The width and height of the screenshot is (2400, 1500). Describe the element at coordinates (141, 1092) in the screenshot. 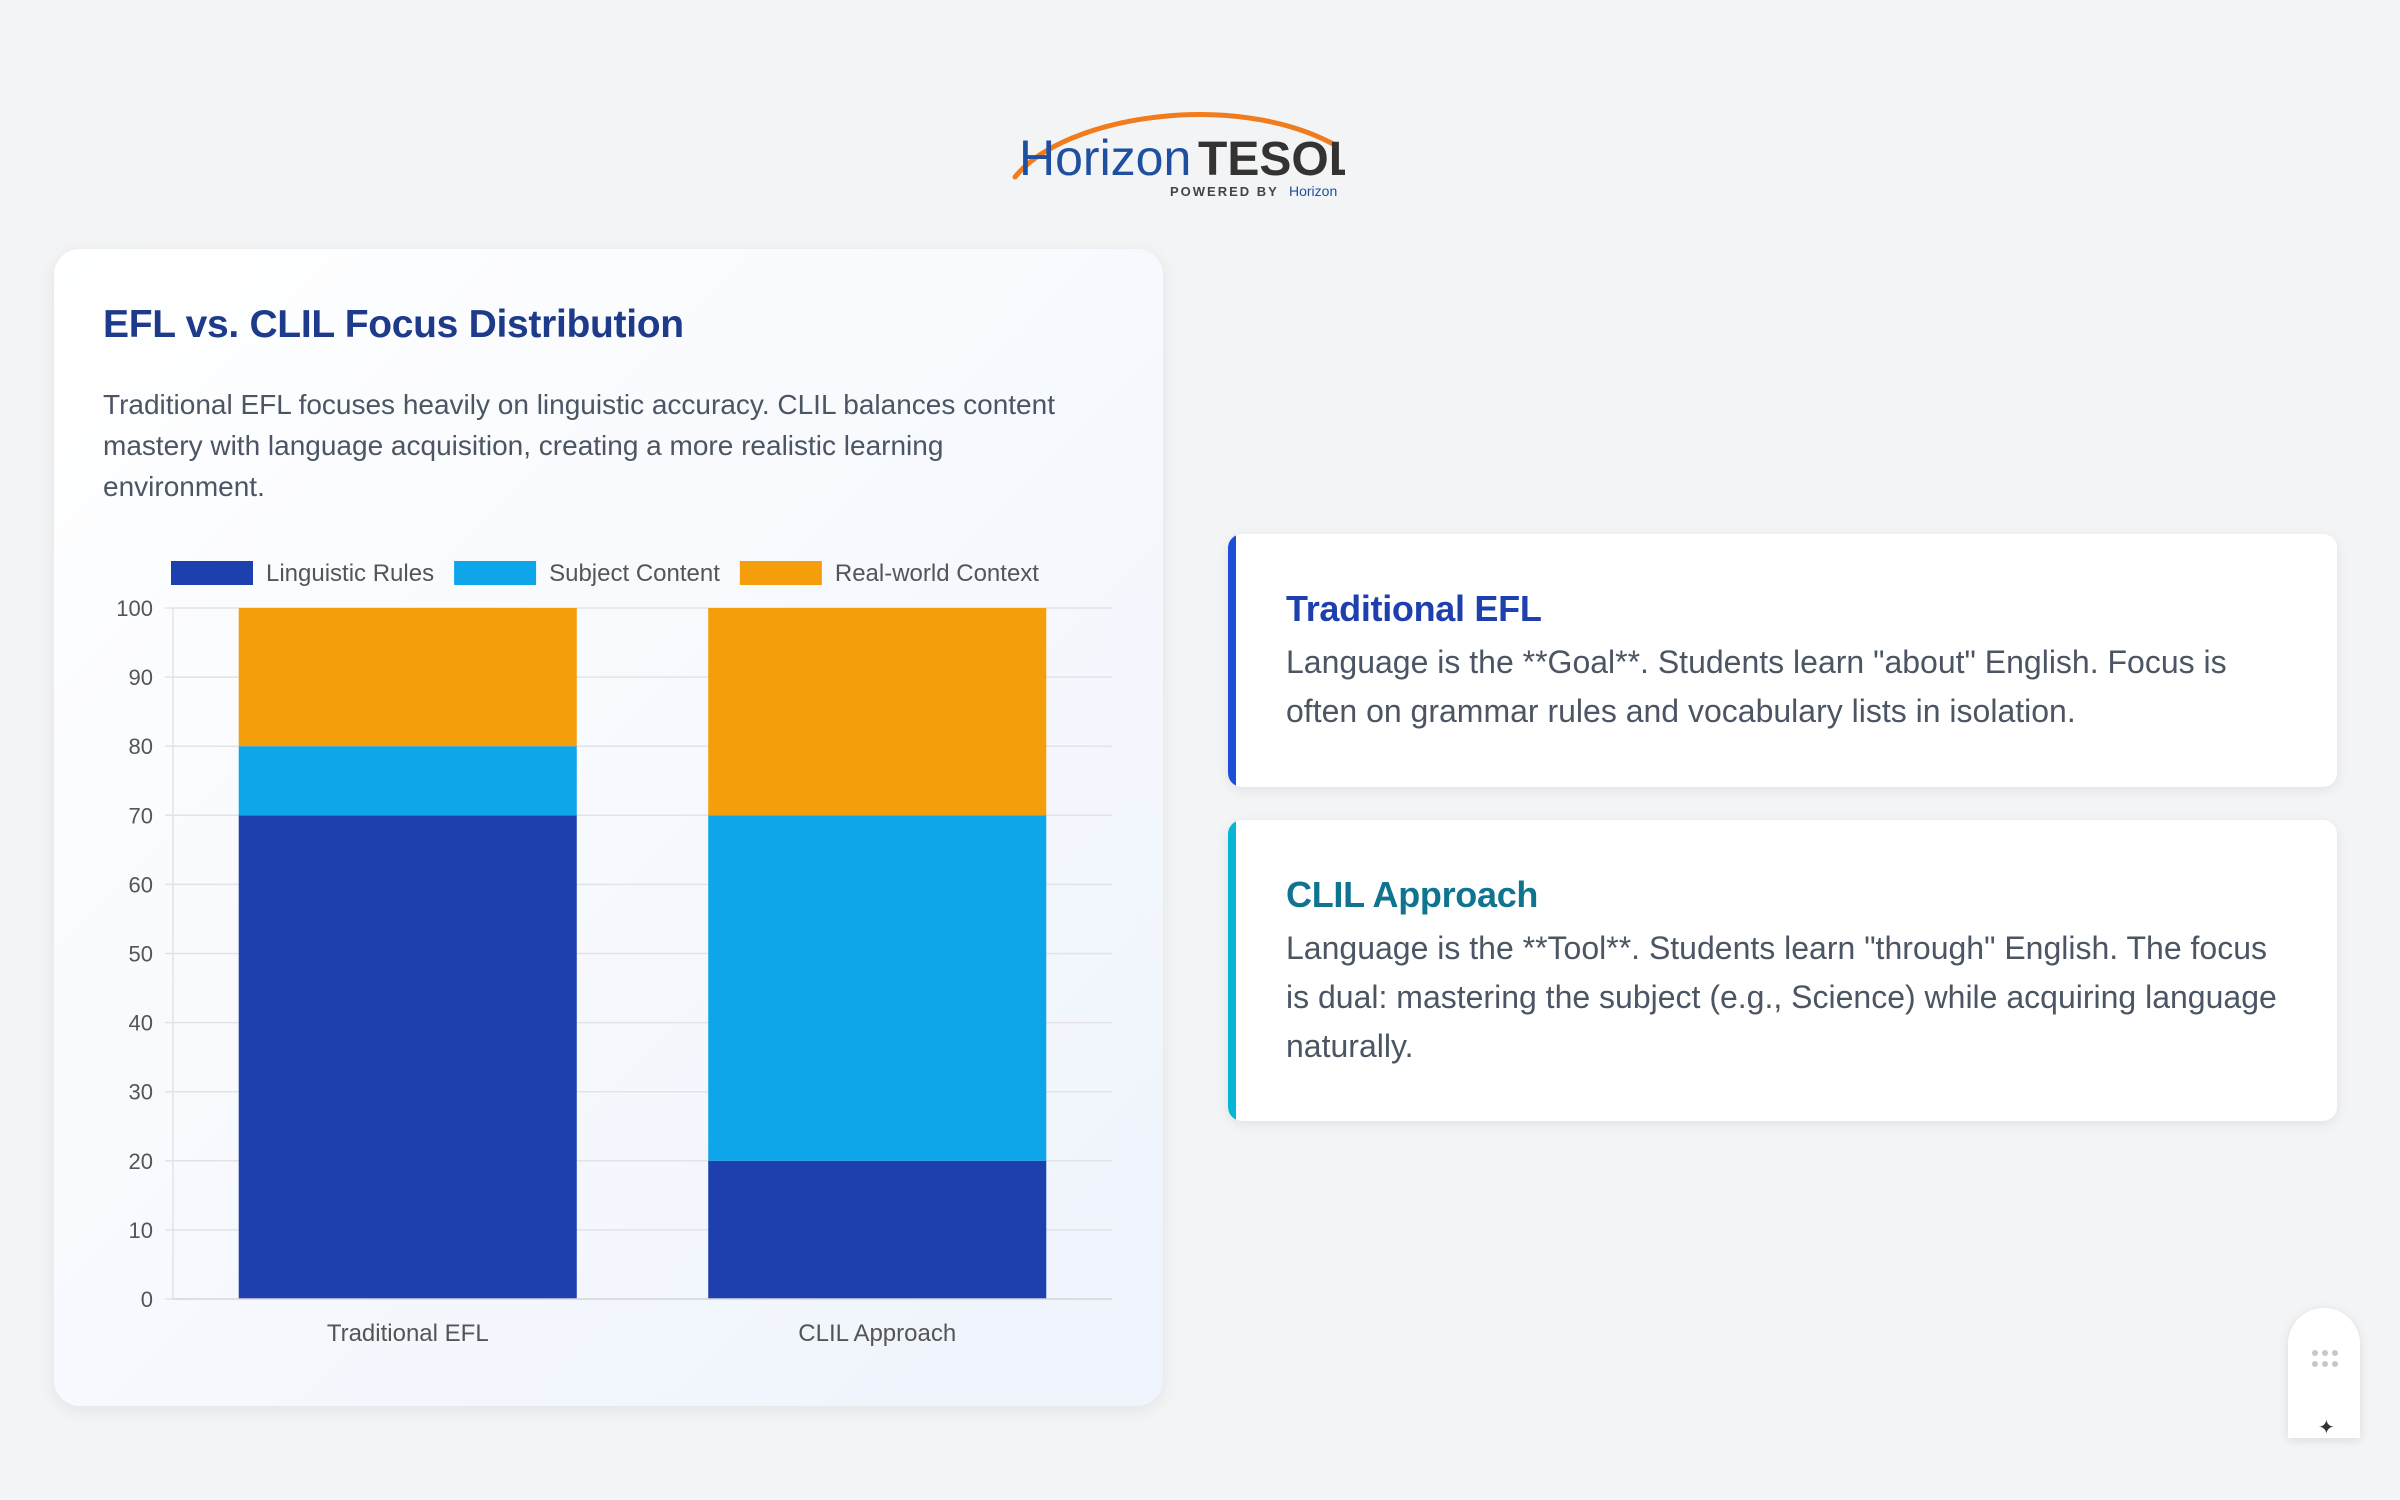

I see `y-tick-label: 30` at that location.